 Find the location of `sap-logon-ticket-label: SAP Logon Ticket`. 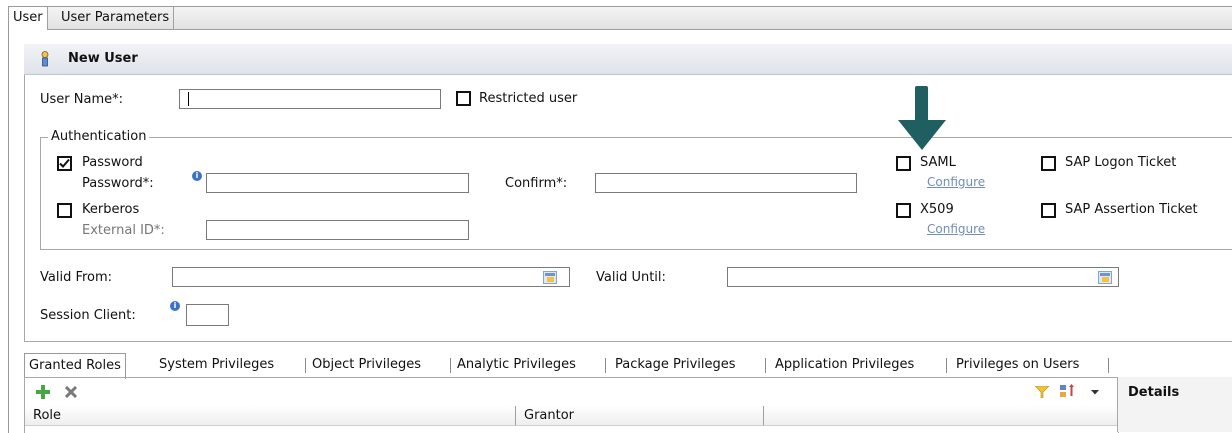

sap-logon-ticket-label: SAP Logon Ticket is located at coordinates (1121, 162).